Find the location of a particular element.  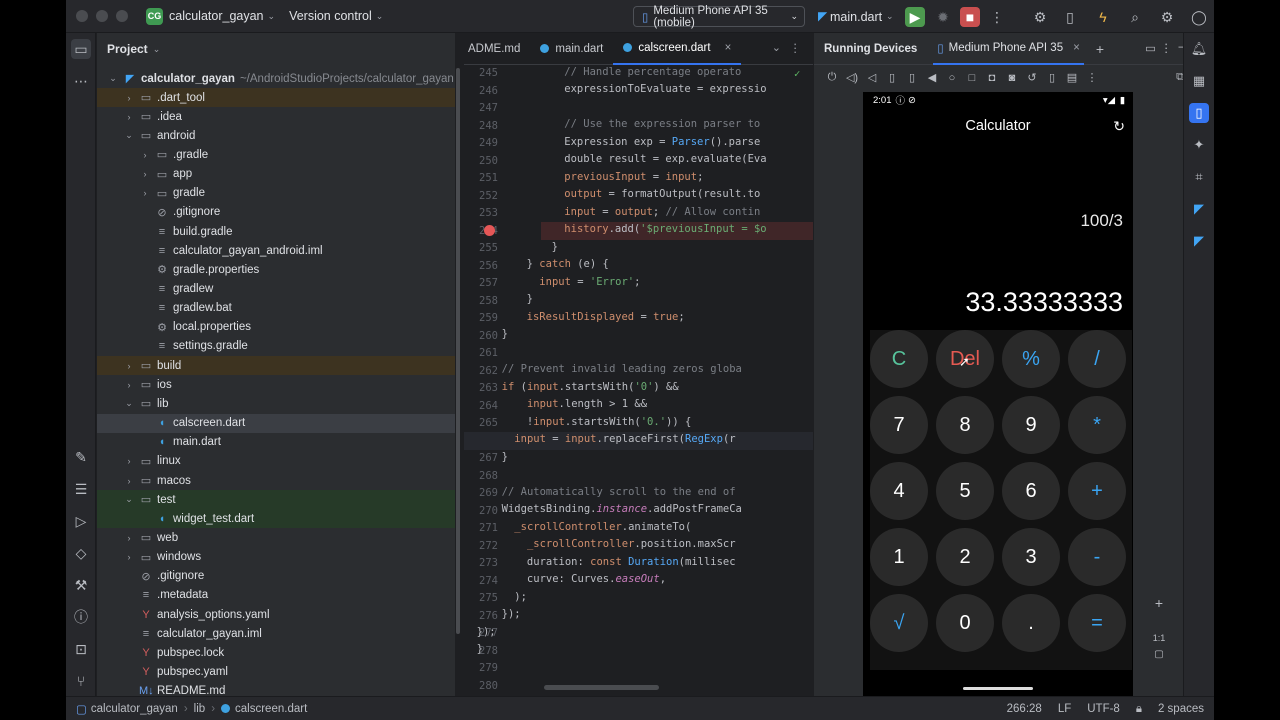

key-decimal-button: . is located at coordinates (1031, 623).